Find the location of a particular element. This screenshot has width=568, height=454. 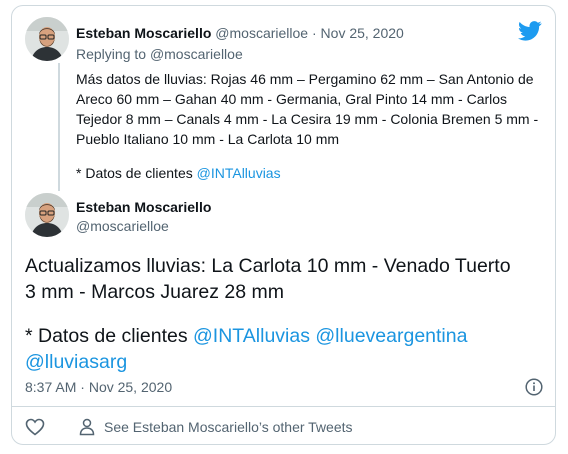

mention-link: @lluviasarg is located at coordinates (76, 362).